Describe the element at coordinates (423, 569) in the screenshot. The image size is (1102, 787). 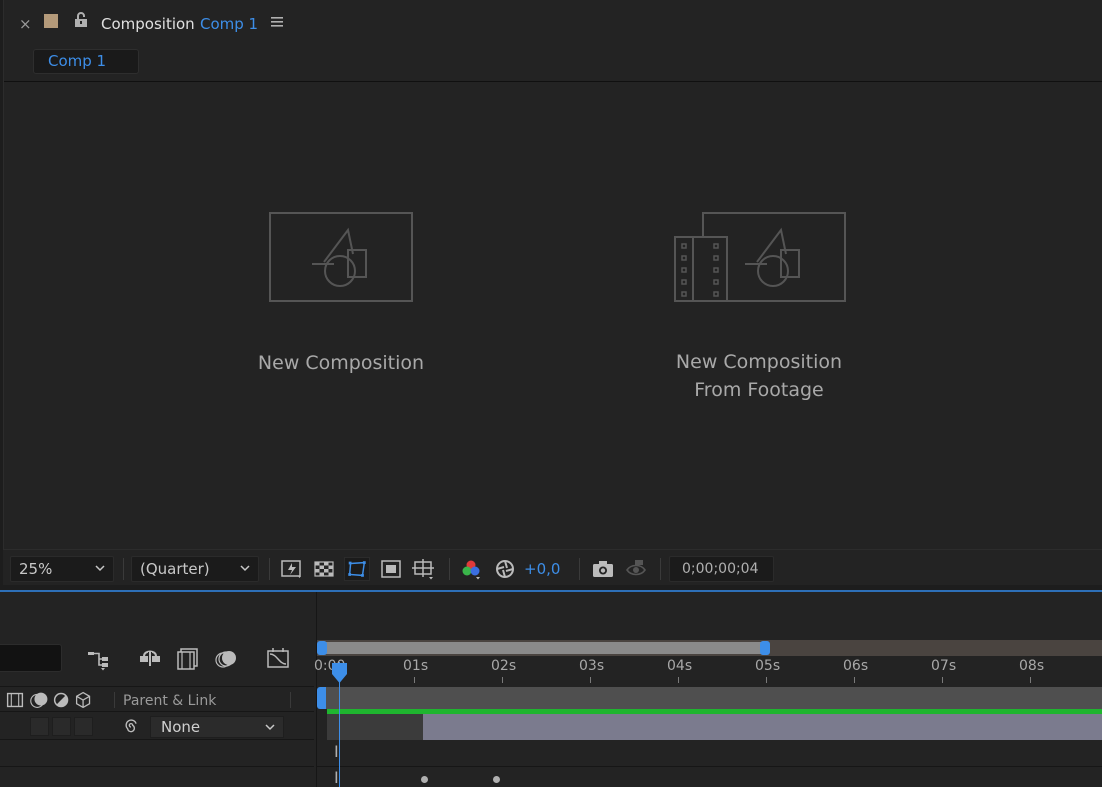
I see `grid-guides-icon` at that location.